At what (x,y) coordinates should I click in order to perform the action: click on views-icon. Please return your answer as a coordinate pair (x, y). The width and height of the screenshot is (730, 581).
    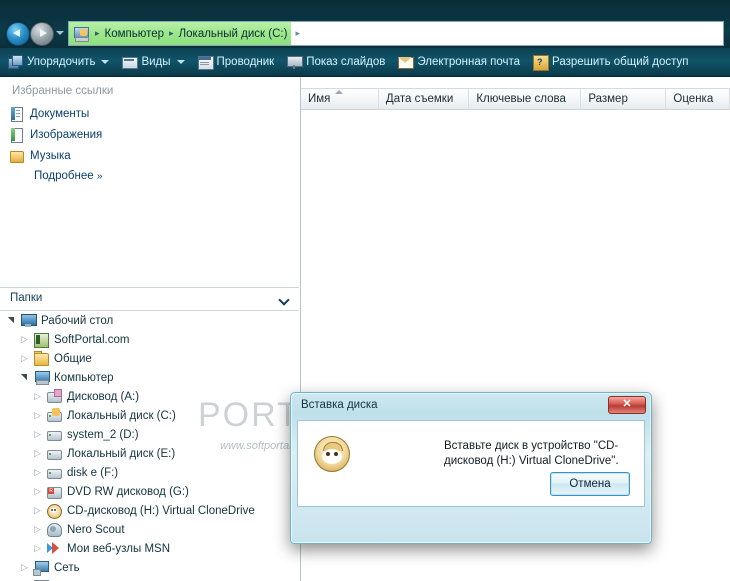
    Looking at the image, I should click on (130, 62).